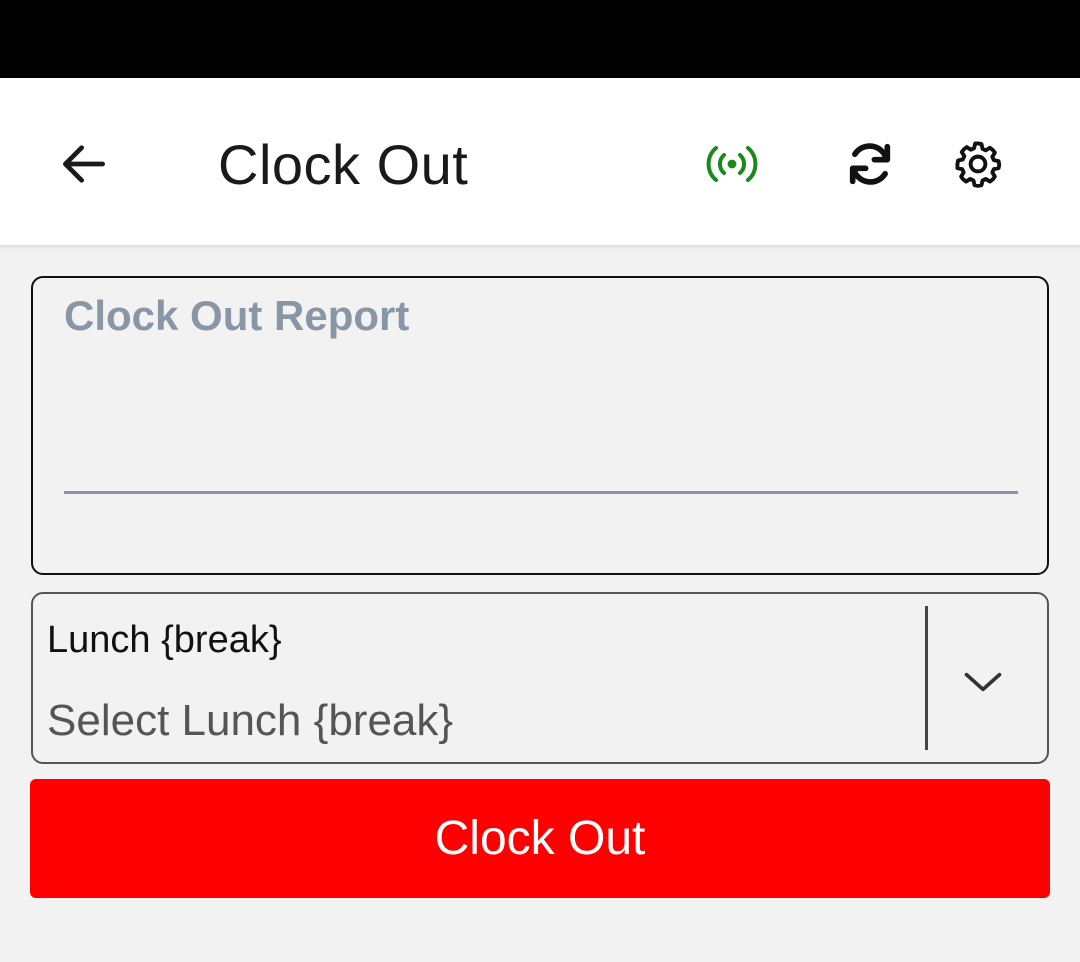 This screenshot has height=962, width=1080. What do you see at coordinates (237, 315) in the screenshot?
I see `clock-out-report-label: Clock Out Report` at bounding box center [237, 315].